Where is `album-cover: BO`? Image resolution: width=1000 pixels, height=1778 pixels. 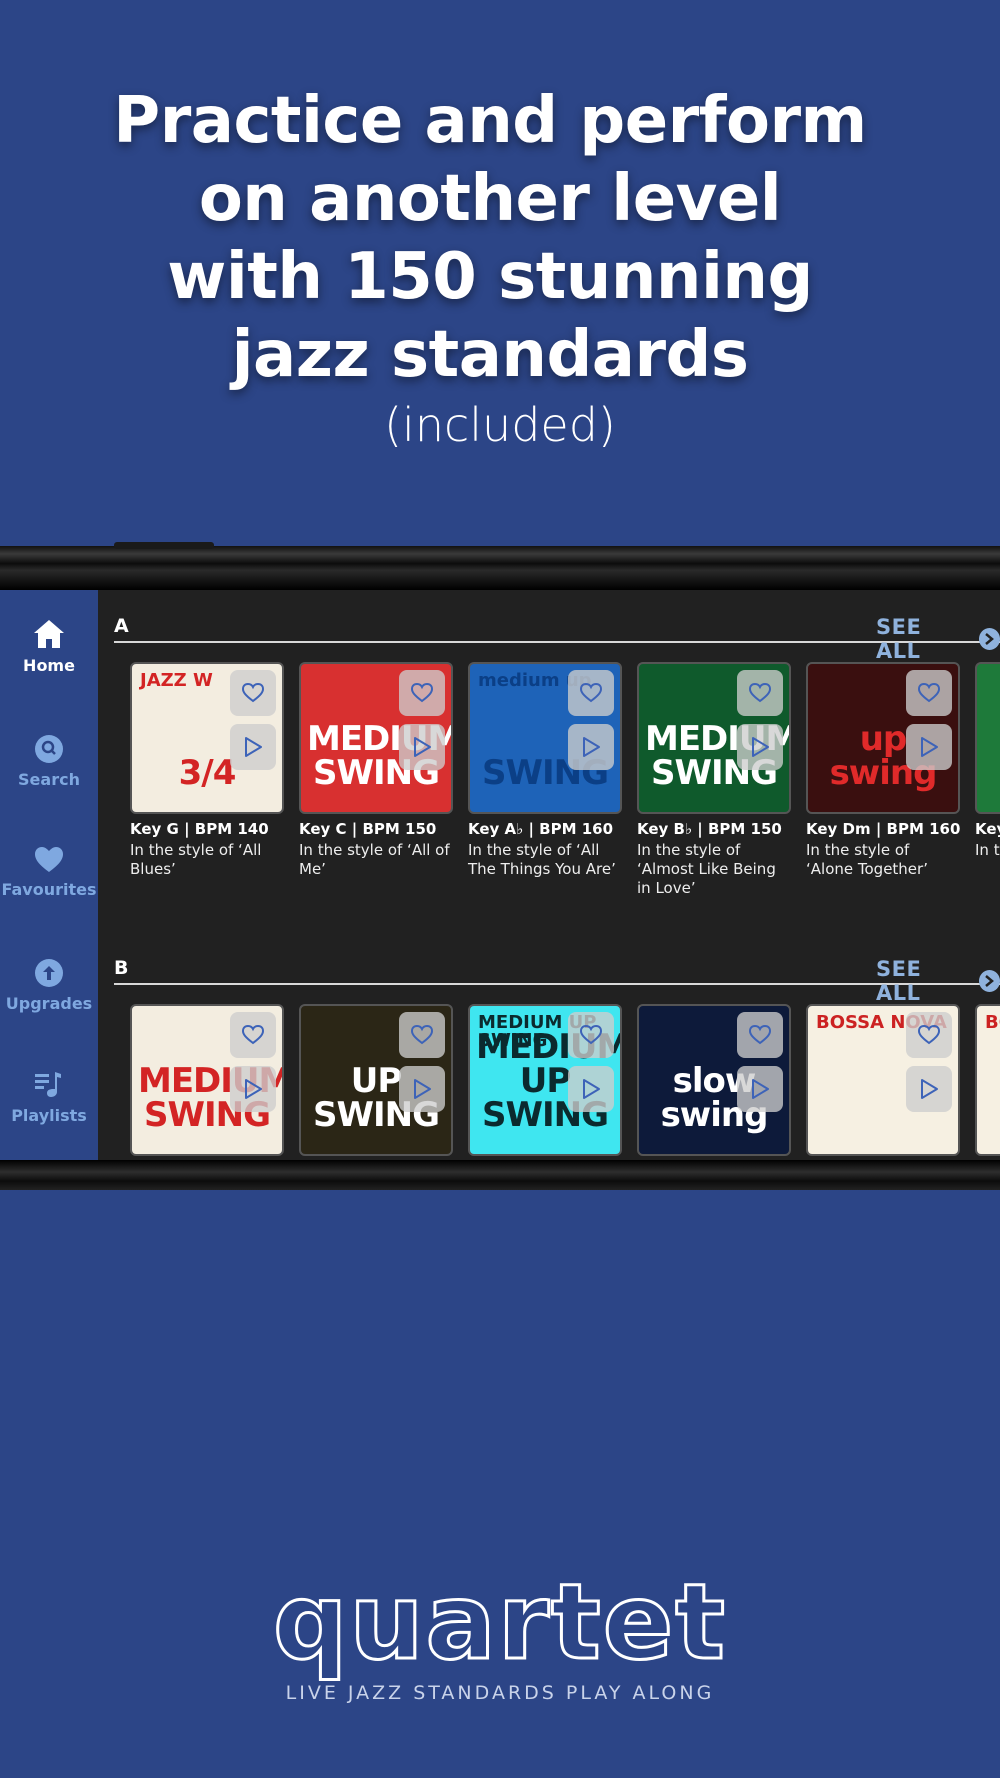 album-cover: BO is located at coordinates (987, 1080).